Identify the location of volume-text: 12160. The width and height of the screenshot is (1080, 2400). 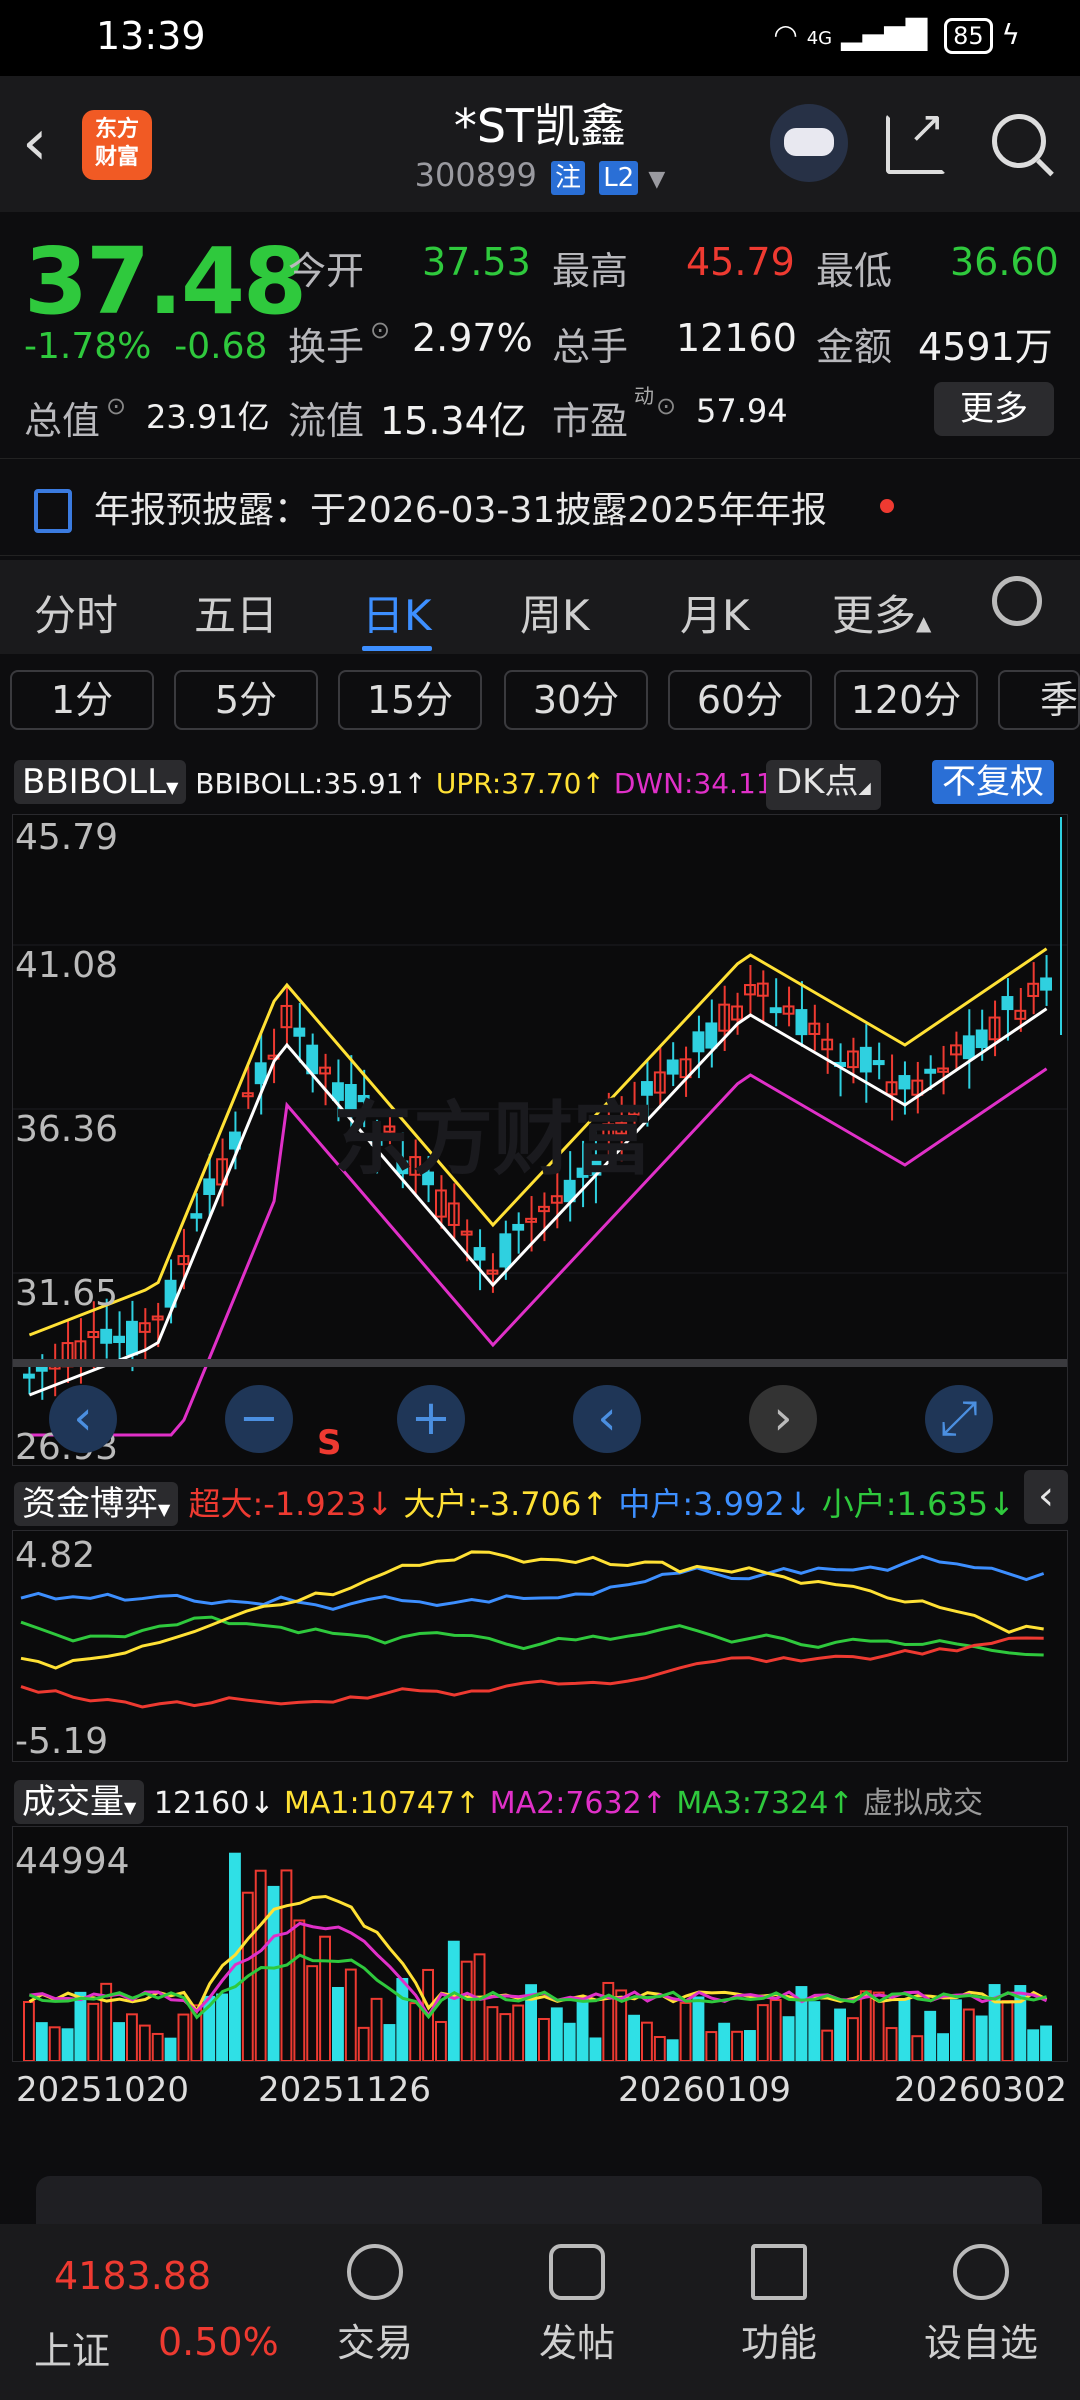
(201, 1803).